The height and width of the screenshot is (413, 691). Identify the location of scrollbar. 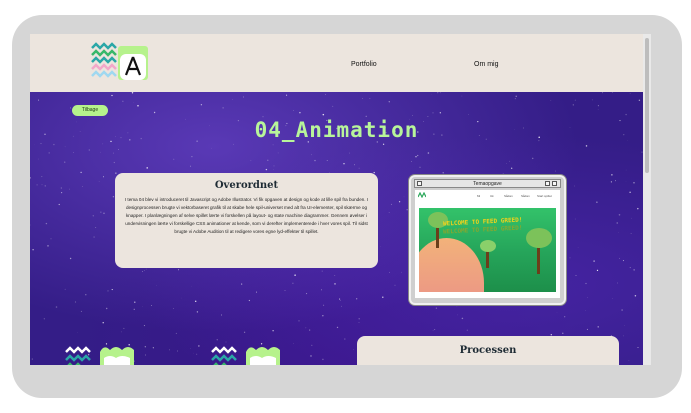
(647, 199).